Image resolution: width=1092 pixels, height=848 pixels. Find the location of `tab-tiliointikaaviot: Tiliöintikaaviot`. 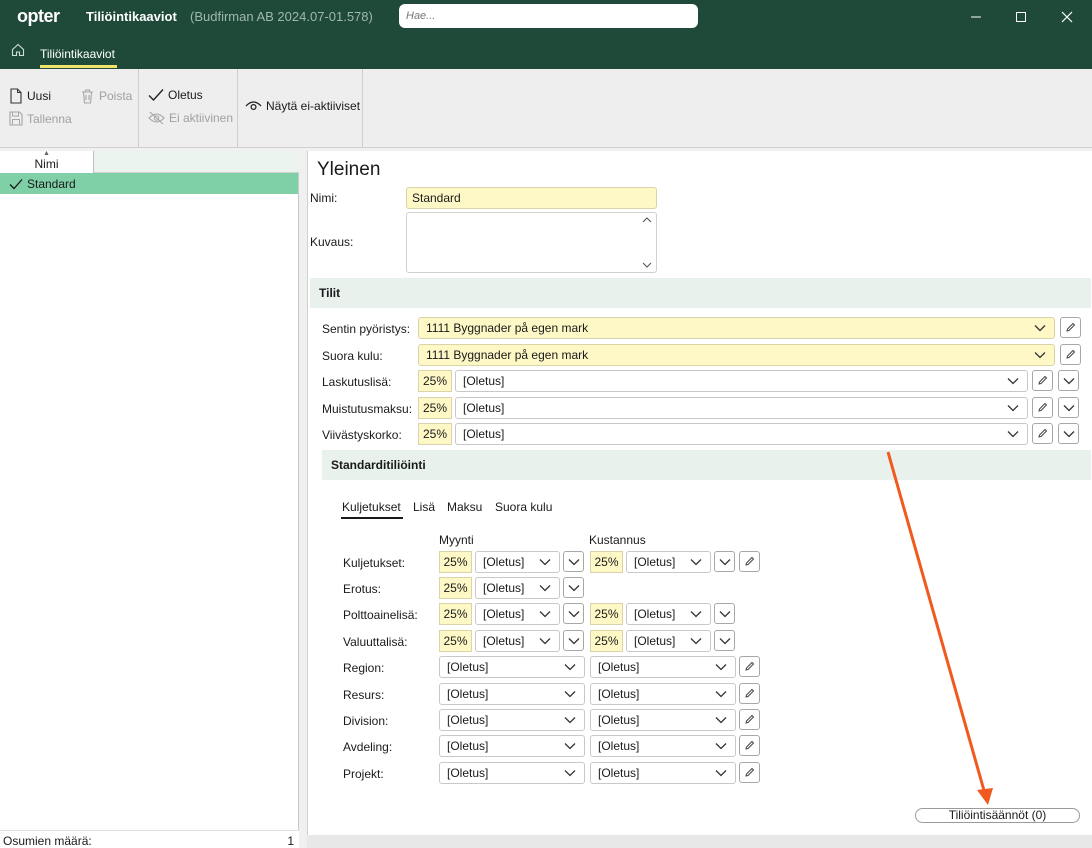

tab-tiliointikaaviot: Tiliöintikaaviot is located at coordinates (77, 54).